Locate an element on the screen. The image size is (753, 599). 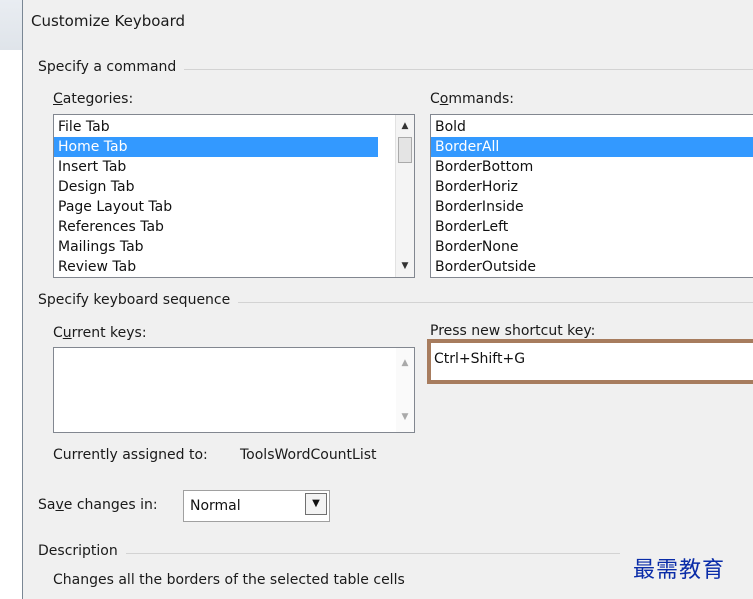
current-keys-listbox: ▲ ▼ is located at coordinates (234, 390).